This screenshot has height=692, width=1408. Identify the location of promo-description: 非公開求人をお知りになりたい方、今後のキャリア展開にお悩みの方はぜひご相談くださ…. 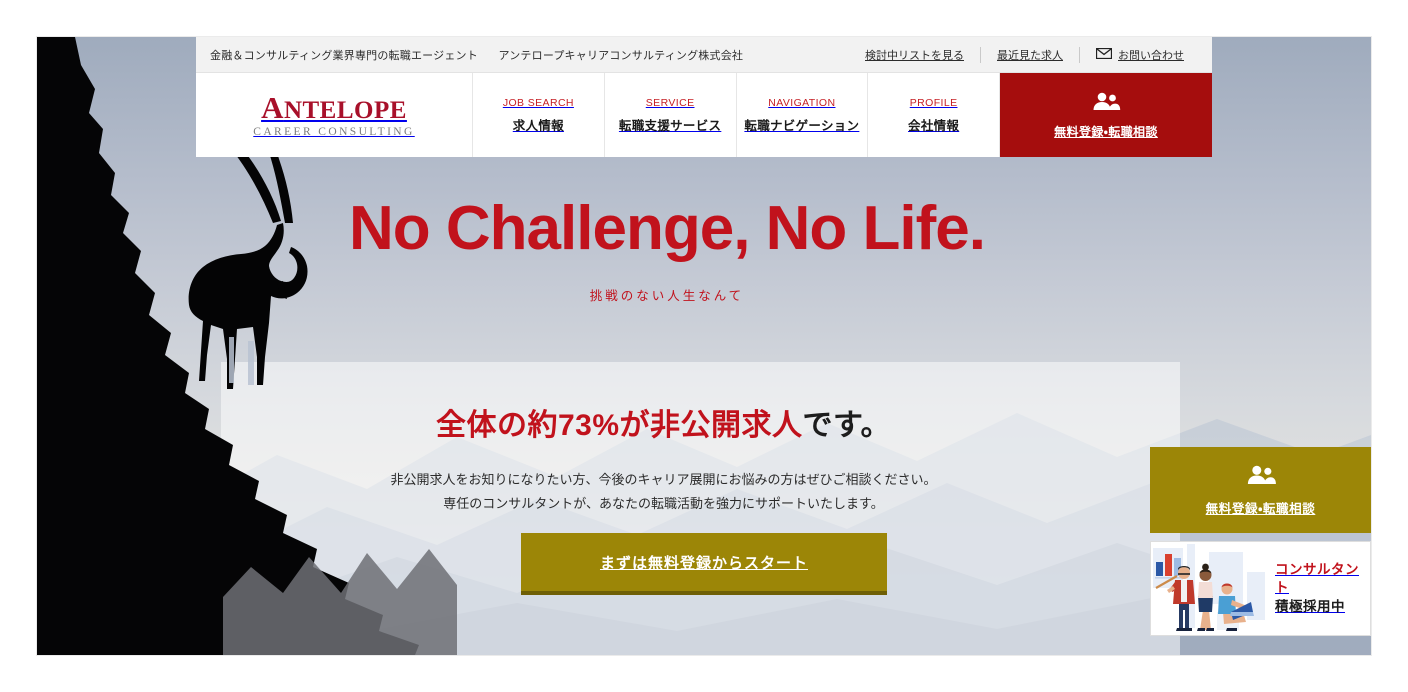
(663, 492).